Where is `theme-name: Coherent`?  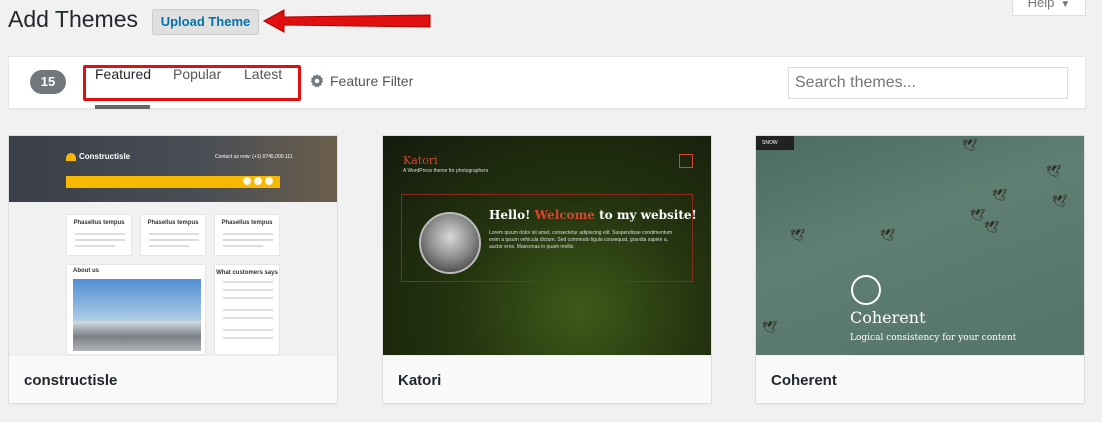 theme-name: Coherent is located at coordinates (804, 380).